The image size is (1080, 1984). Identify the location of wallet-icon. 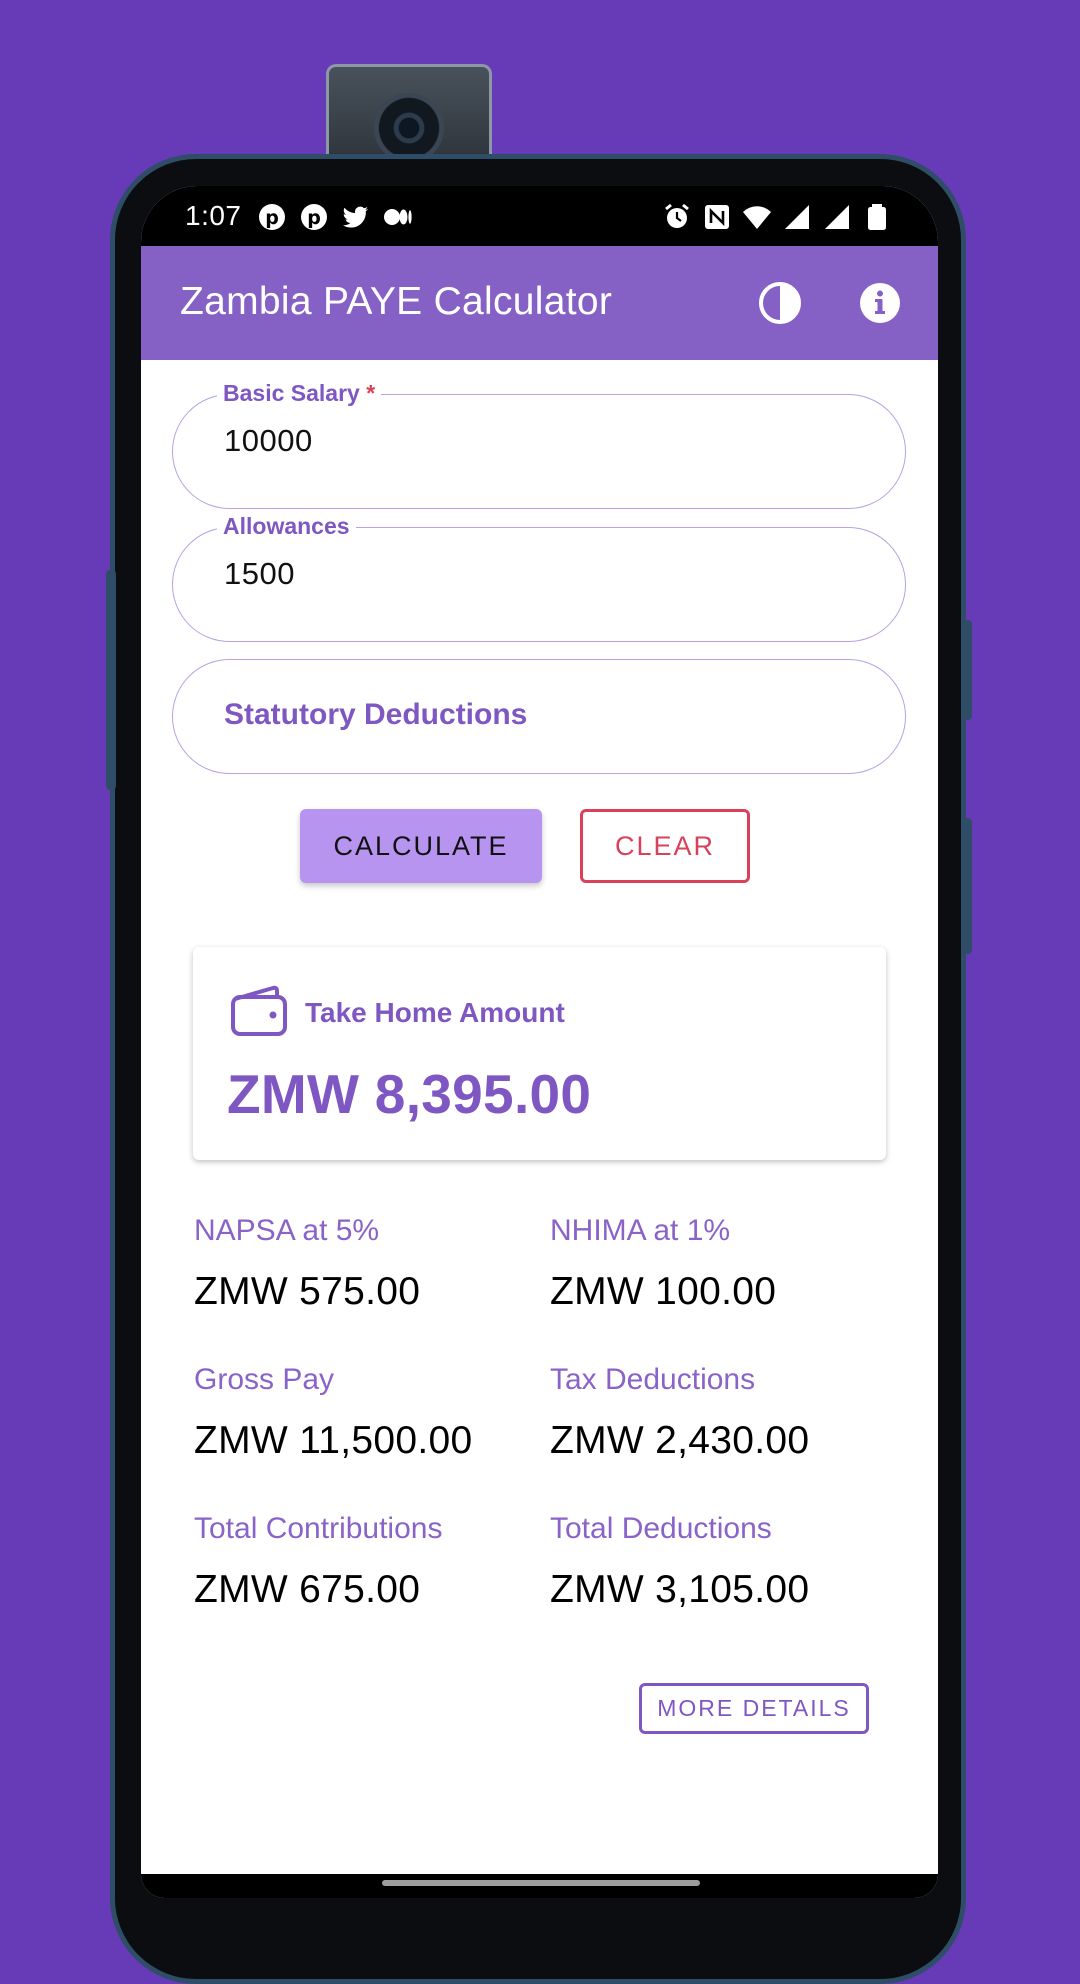
(259, 1010).